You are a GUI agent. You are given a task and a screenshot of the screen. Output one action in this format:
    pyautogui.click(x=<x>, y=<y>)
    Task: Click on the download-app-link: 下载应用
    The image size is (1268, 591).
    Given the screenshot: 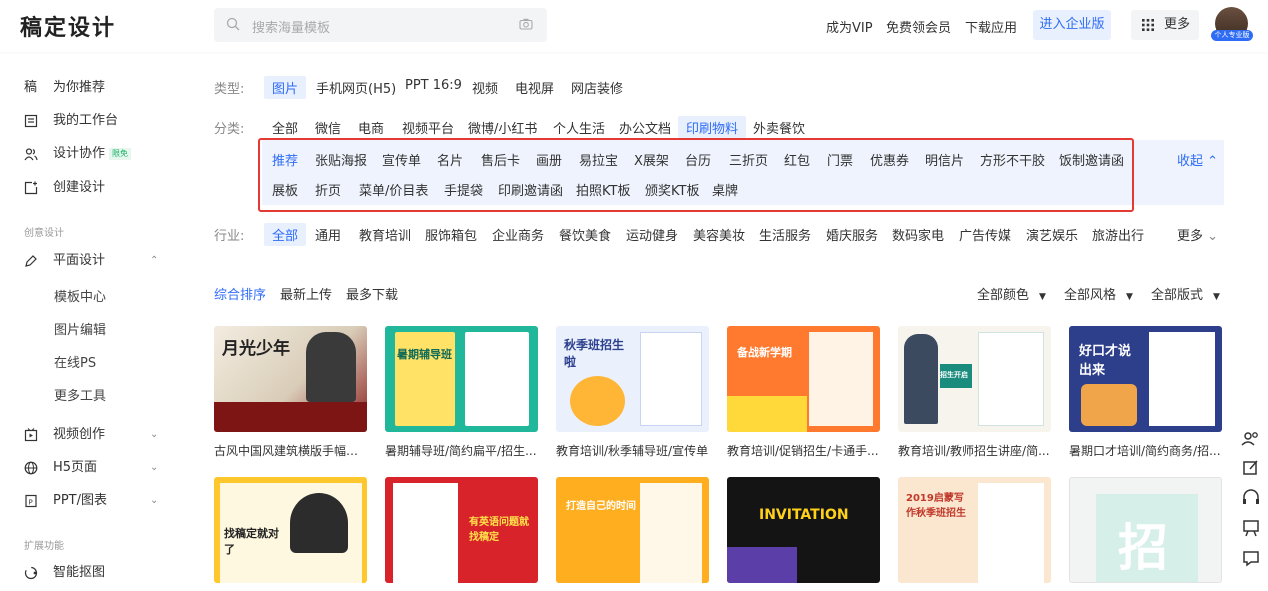 What is the action you would take?
    pyautogui.click(x=991, y=26)
    